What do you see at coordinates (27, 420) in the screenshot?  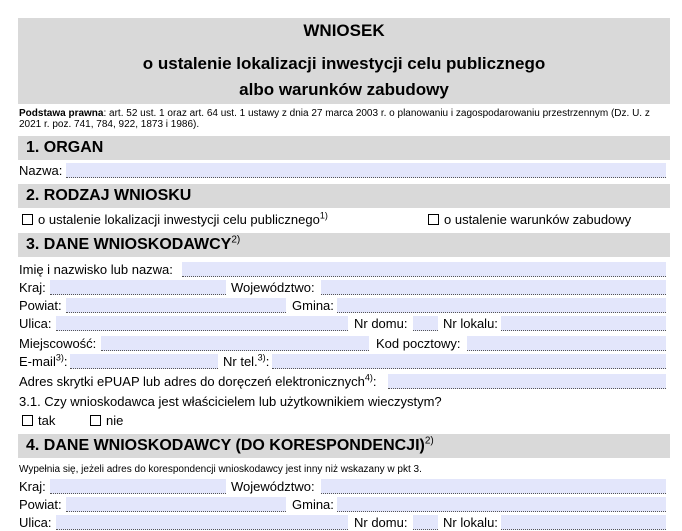 I see `checkbox-ownership-yes` at bounding box center [27, 420].